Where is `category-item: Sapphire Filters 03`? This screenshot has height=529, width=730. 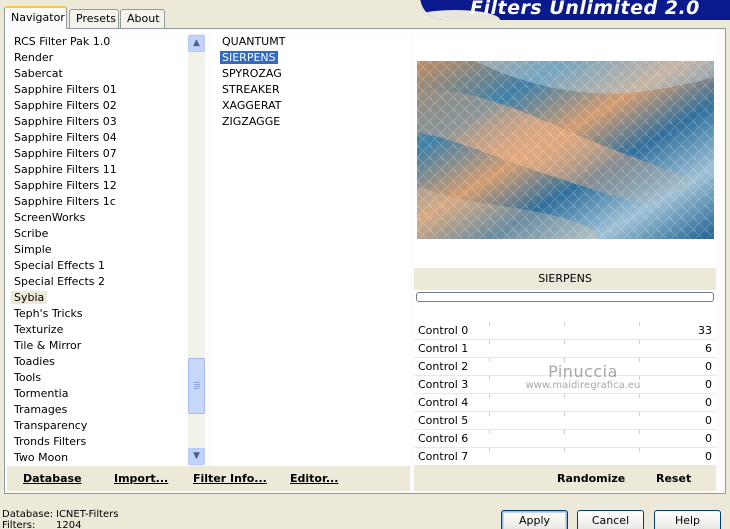 category-item: Sapphire Filters 03 is located at coordinates (98, 122).